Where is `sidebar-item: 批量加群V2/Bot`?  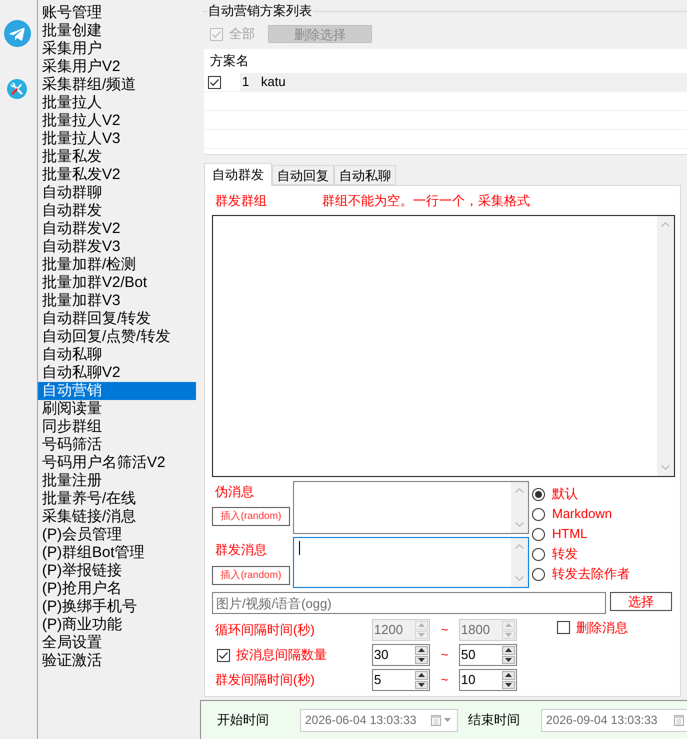
sidebar-item: 批量加群V2/Bot is located at coordinates (117, 283).